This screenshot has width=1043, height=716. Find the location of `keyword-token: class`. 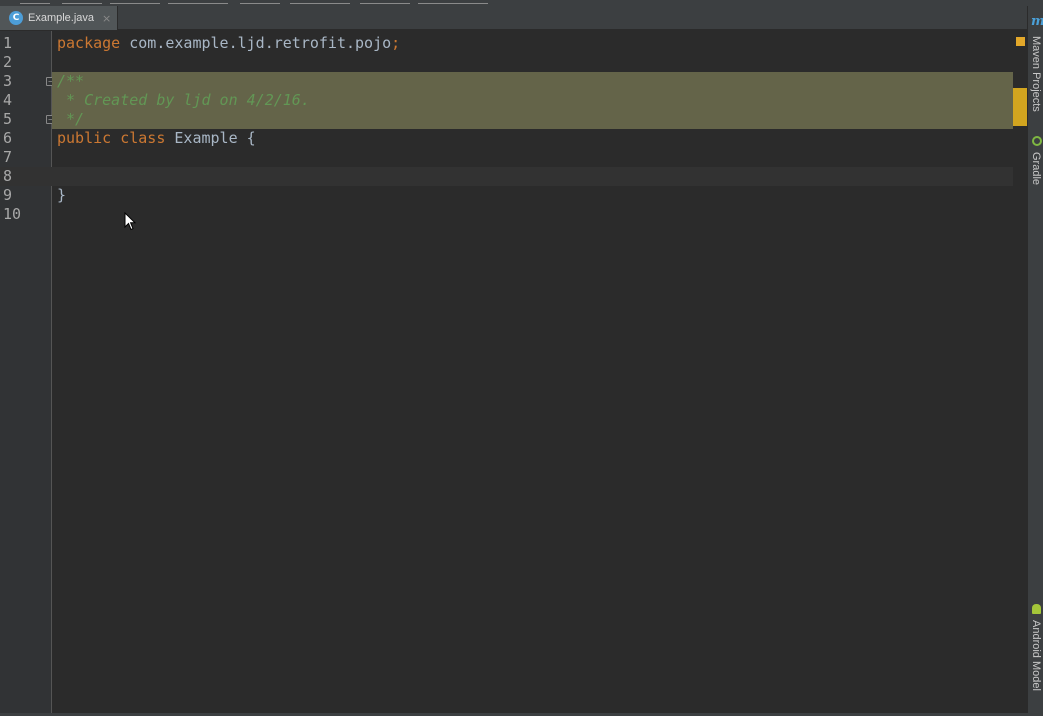

keyword-token: class is located at coordinates (143, 138).